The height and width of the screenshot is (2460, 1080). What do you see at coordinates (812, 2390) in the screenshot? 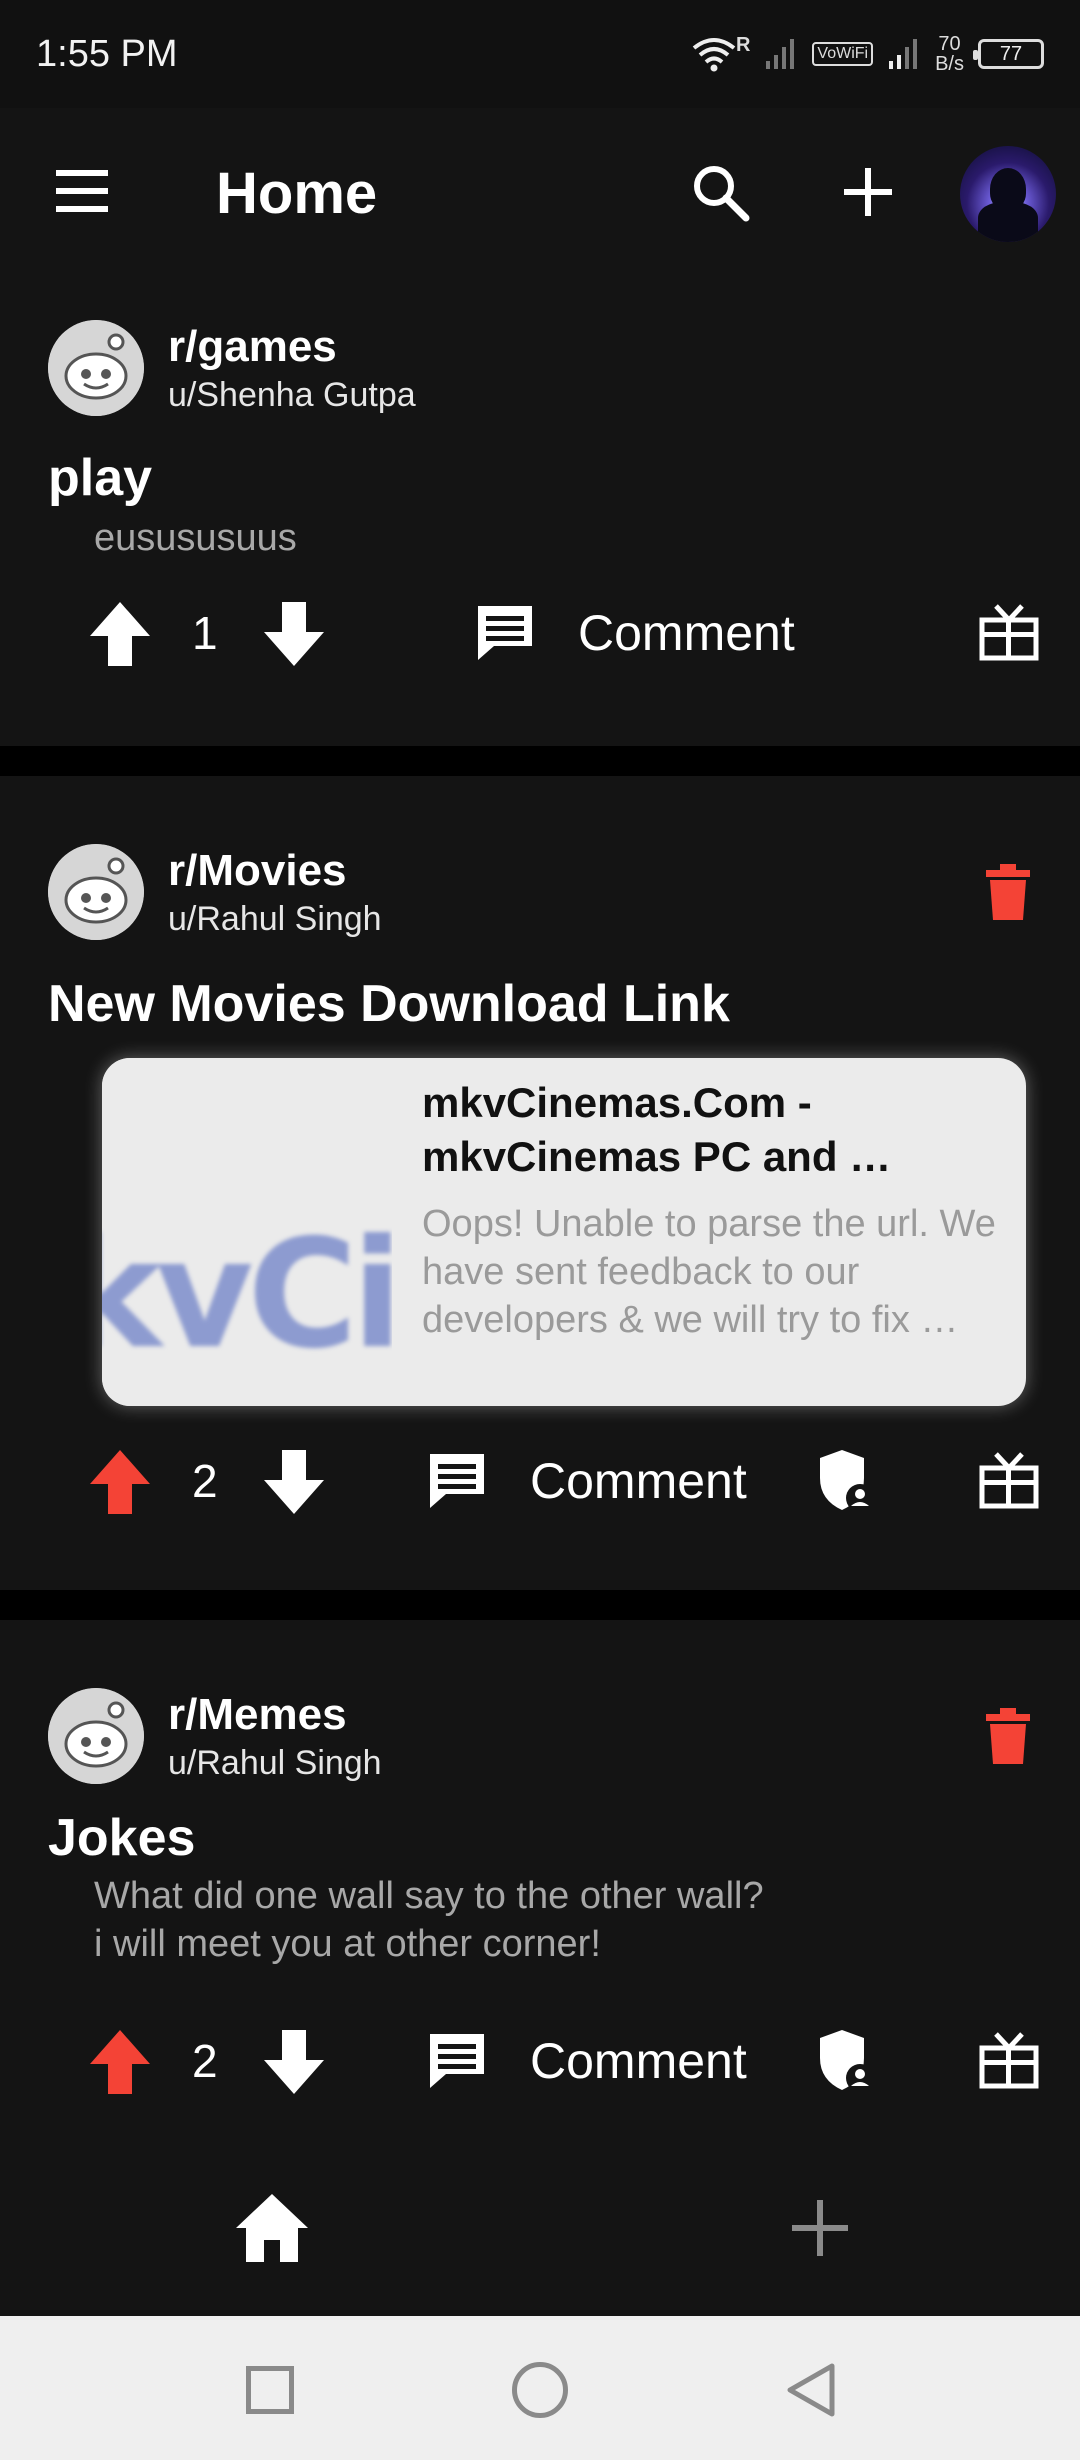
I see `back-icon` at bounding box center [812, 2390].